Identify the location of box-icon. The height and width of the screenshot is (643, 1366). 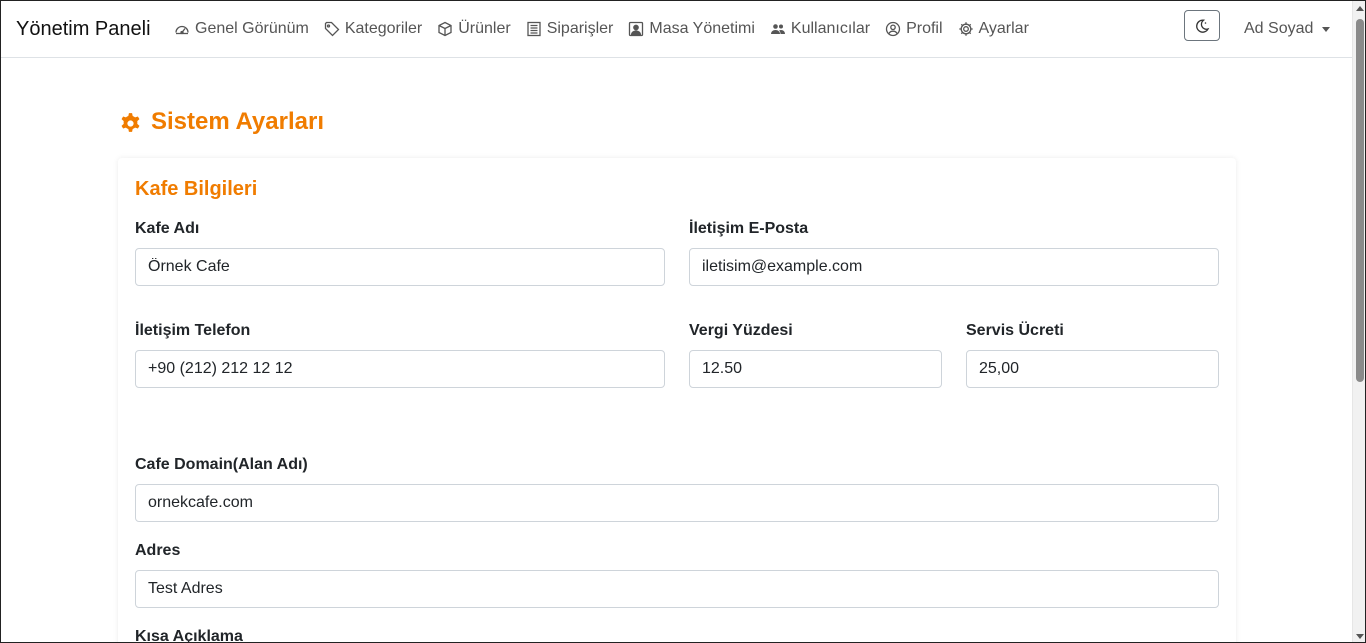
(445, 29).